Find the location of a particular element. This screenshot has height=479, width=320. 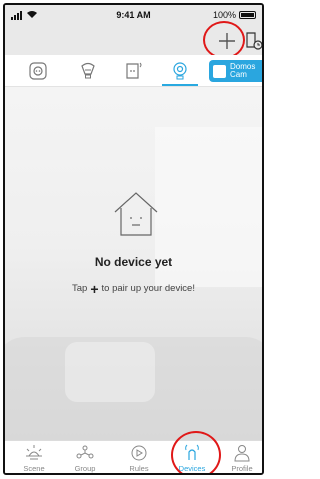

tab-group-label: Group is located at coordinates (85, 468).